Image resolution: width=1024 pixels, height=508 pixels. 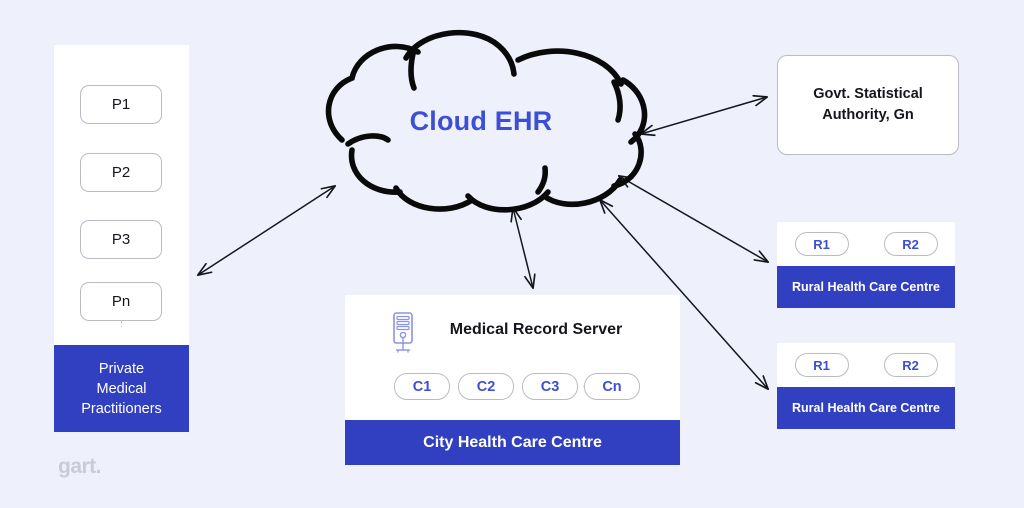 I want to click on pmp-band-line-2: Medical, so click(x=121, y=388).